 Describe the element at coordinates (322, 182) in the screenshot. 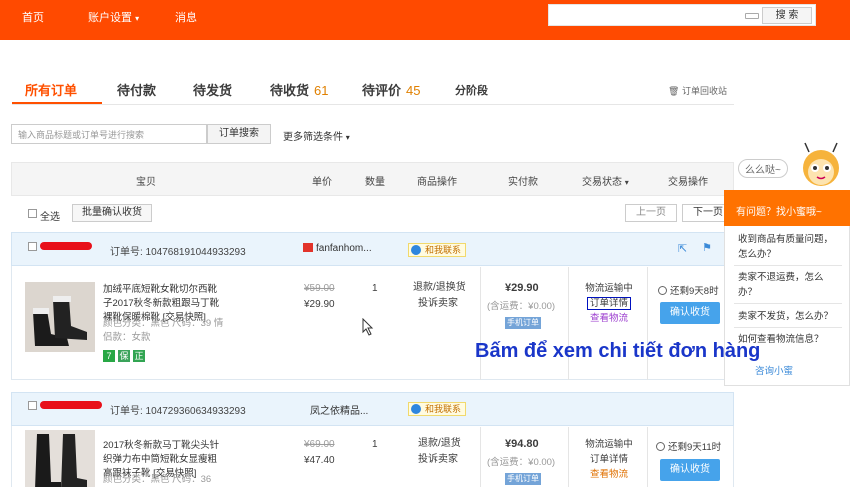

I see `col-header-price: 单价` at that location.